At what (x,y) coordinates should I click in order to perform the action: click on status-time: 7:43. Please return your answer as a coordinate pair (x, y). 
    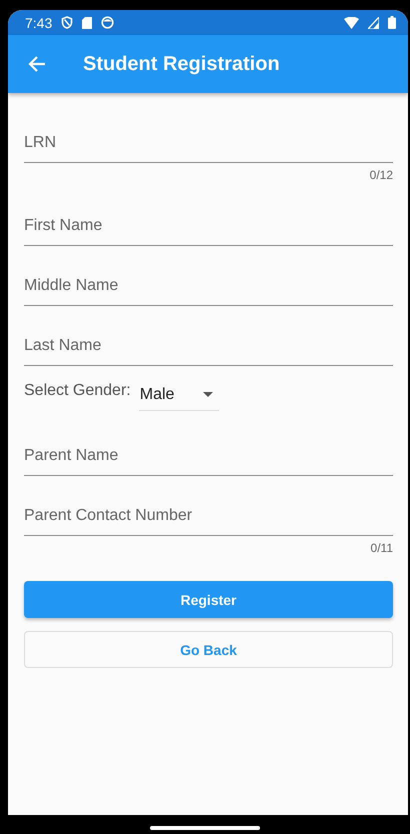
    Looking at the image, I should click on (38, 22).